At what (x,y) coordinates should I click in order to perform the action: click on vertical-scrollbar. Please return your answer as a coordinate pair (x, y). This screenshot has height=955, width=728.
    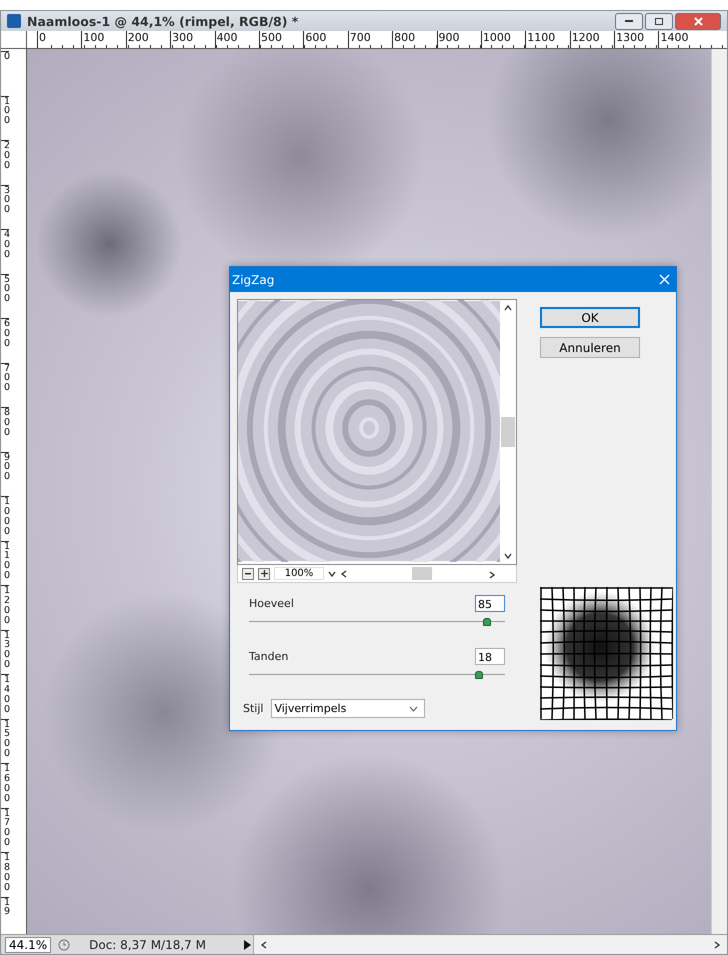
    Looking at the image, I should click on (719, 491).